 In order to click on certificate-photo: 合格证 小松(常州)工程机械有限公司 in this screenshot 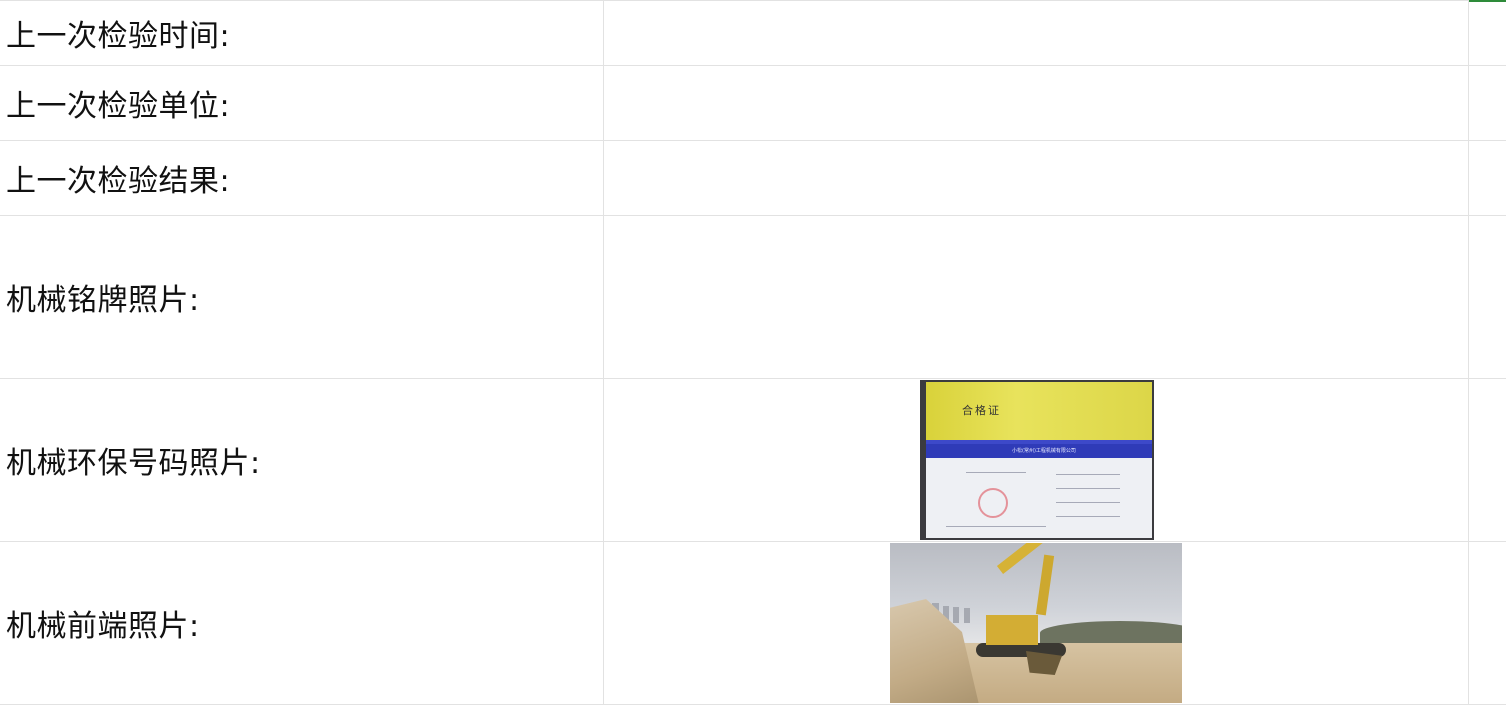, I will do `click(1037, 460)`.